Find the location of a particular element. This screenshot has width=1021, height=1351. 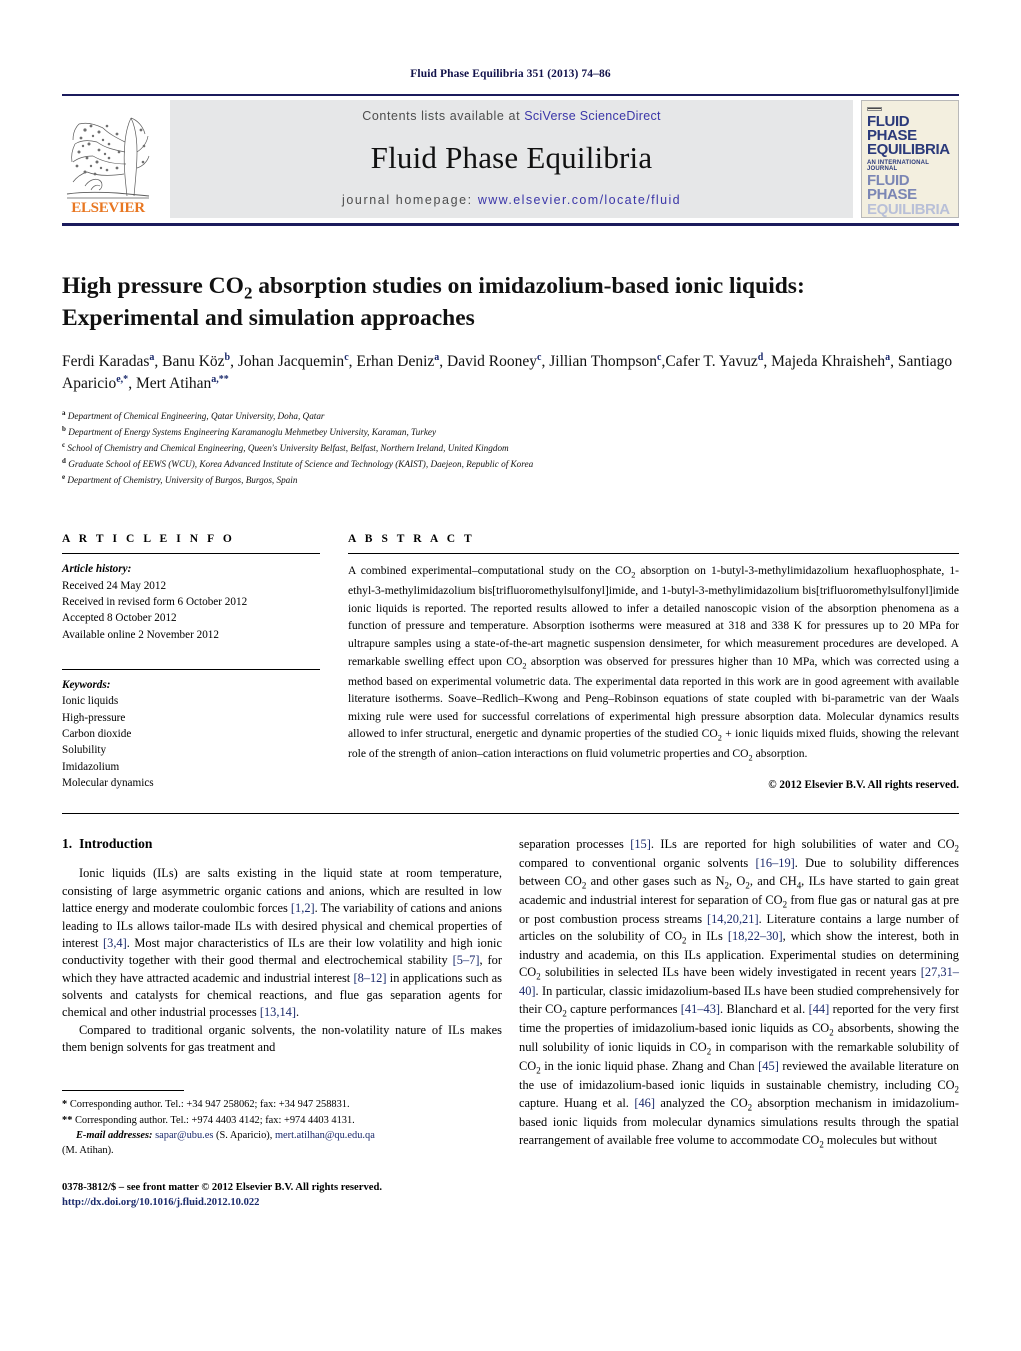

author-name: Banu Köz is located at coordinates (193, 361).